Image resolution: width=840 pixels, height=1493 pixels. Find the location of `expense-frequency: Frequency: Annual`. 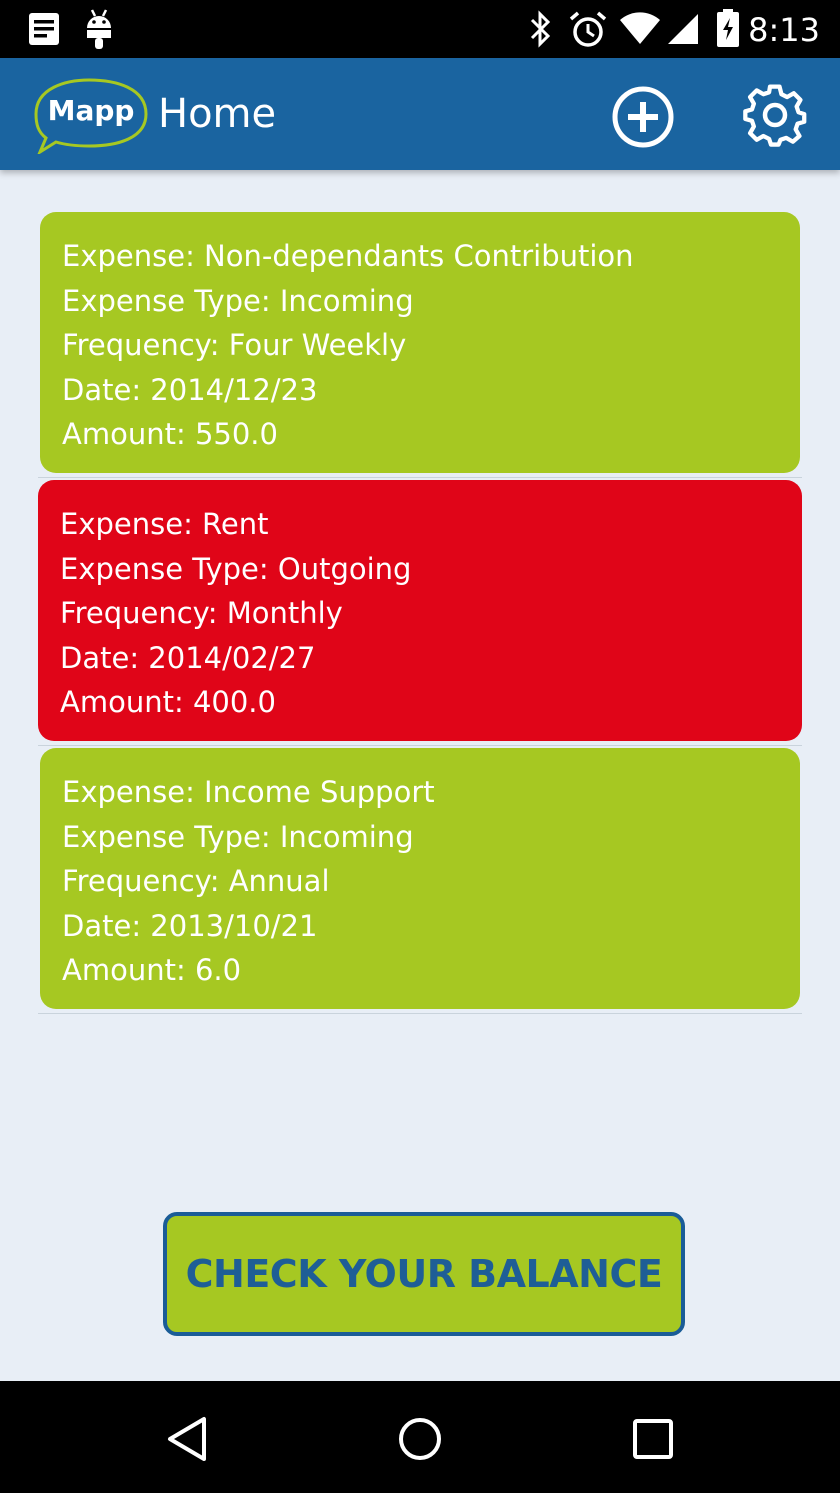

expense-frequency: Frequency: Annual is located at coordinates (196, 881).